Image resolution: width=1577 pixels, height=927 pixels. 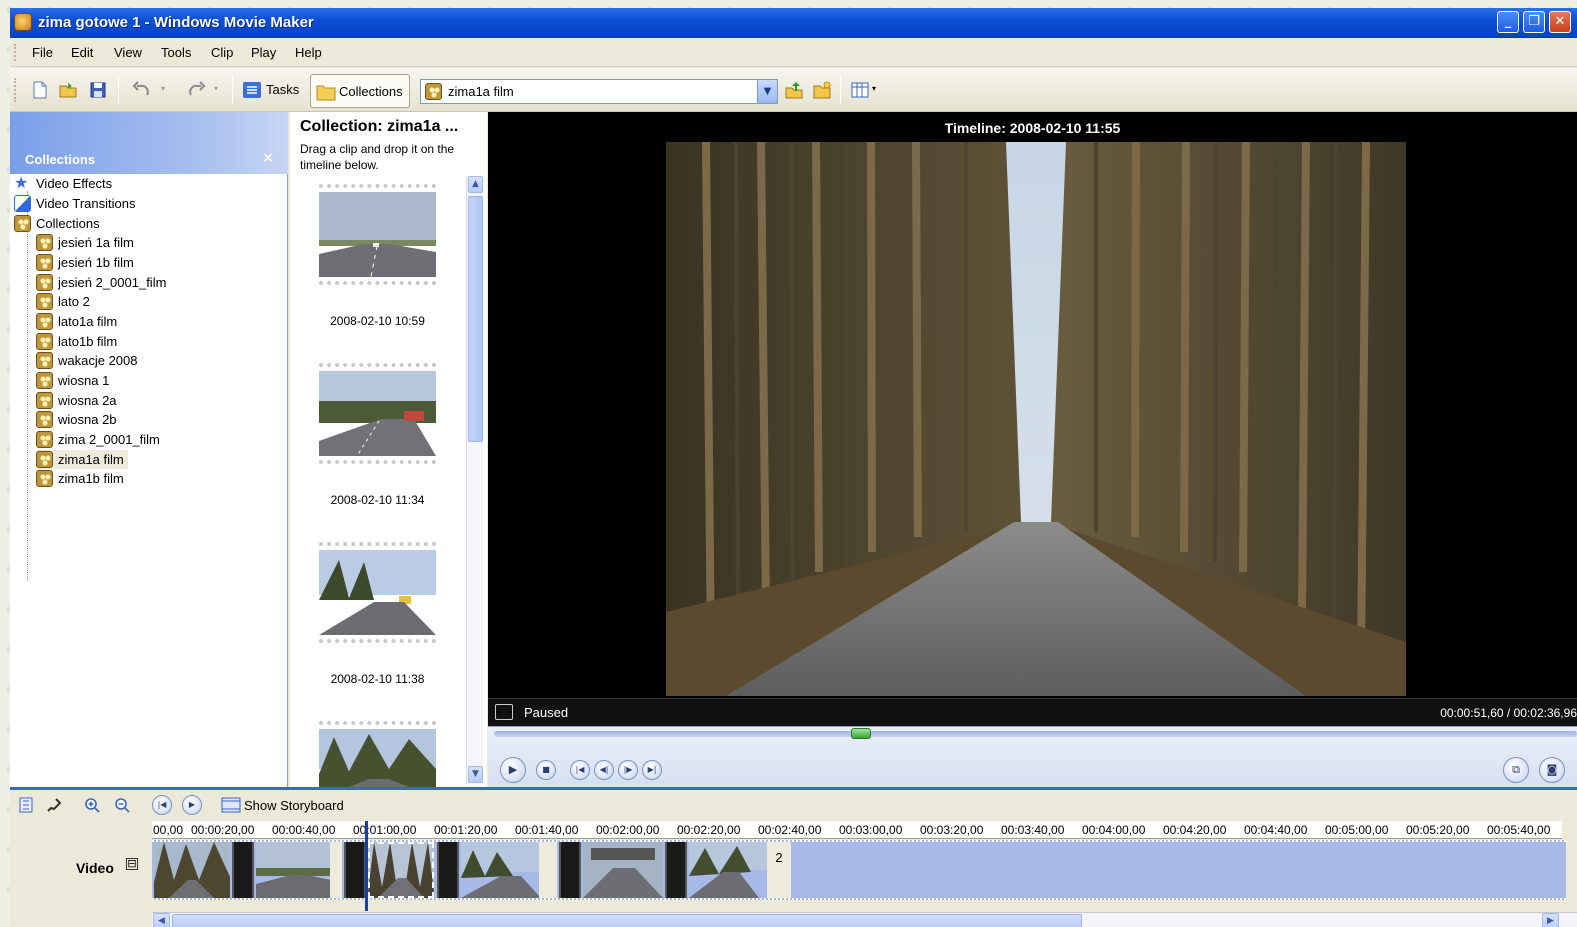 What do you see at coordinates (82, 52) in the screenshot?
I see `menu-edit: Edit` at bounding box center [82, 52].